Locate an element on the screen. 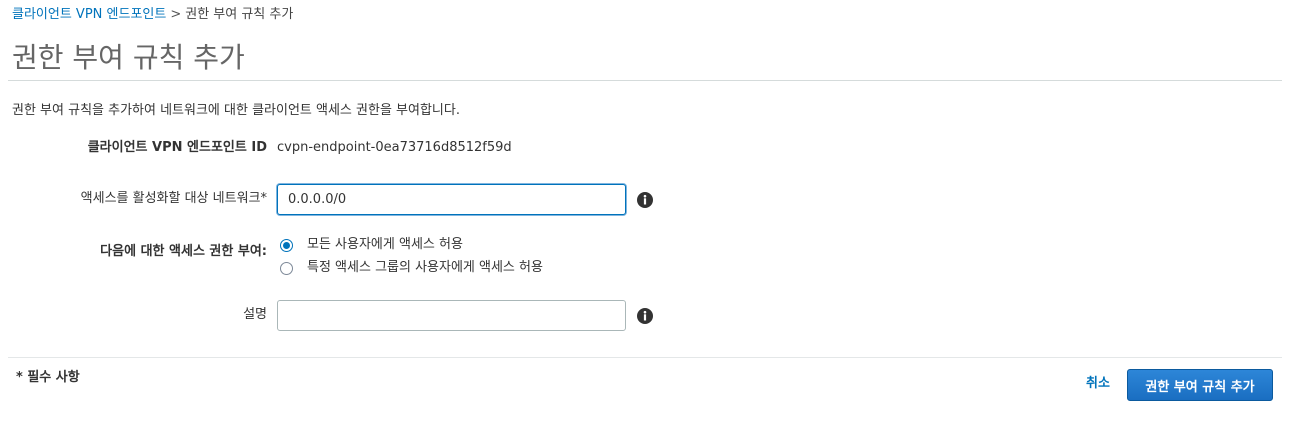  cancel-button: 취소 is located at coordinates (1098, 384).